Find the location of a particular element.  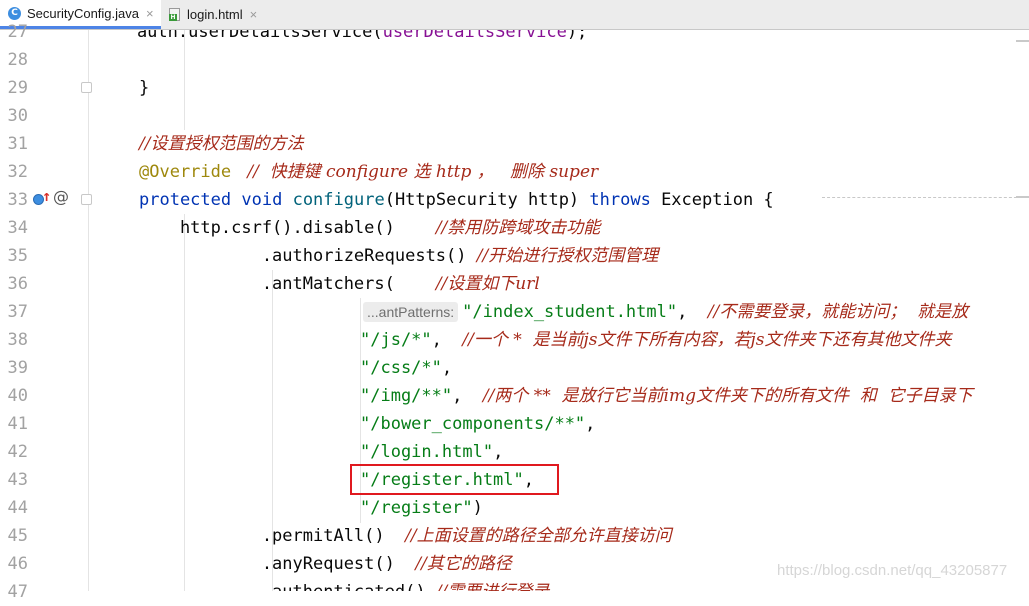

code-line-34: http.csrf().disable() //禁用防跨域攻击功能 is located at coordinates (370, 228).